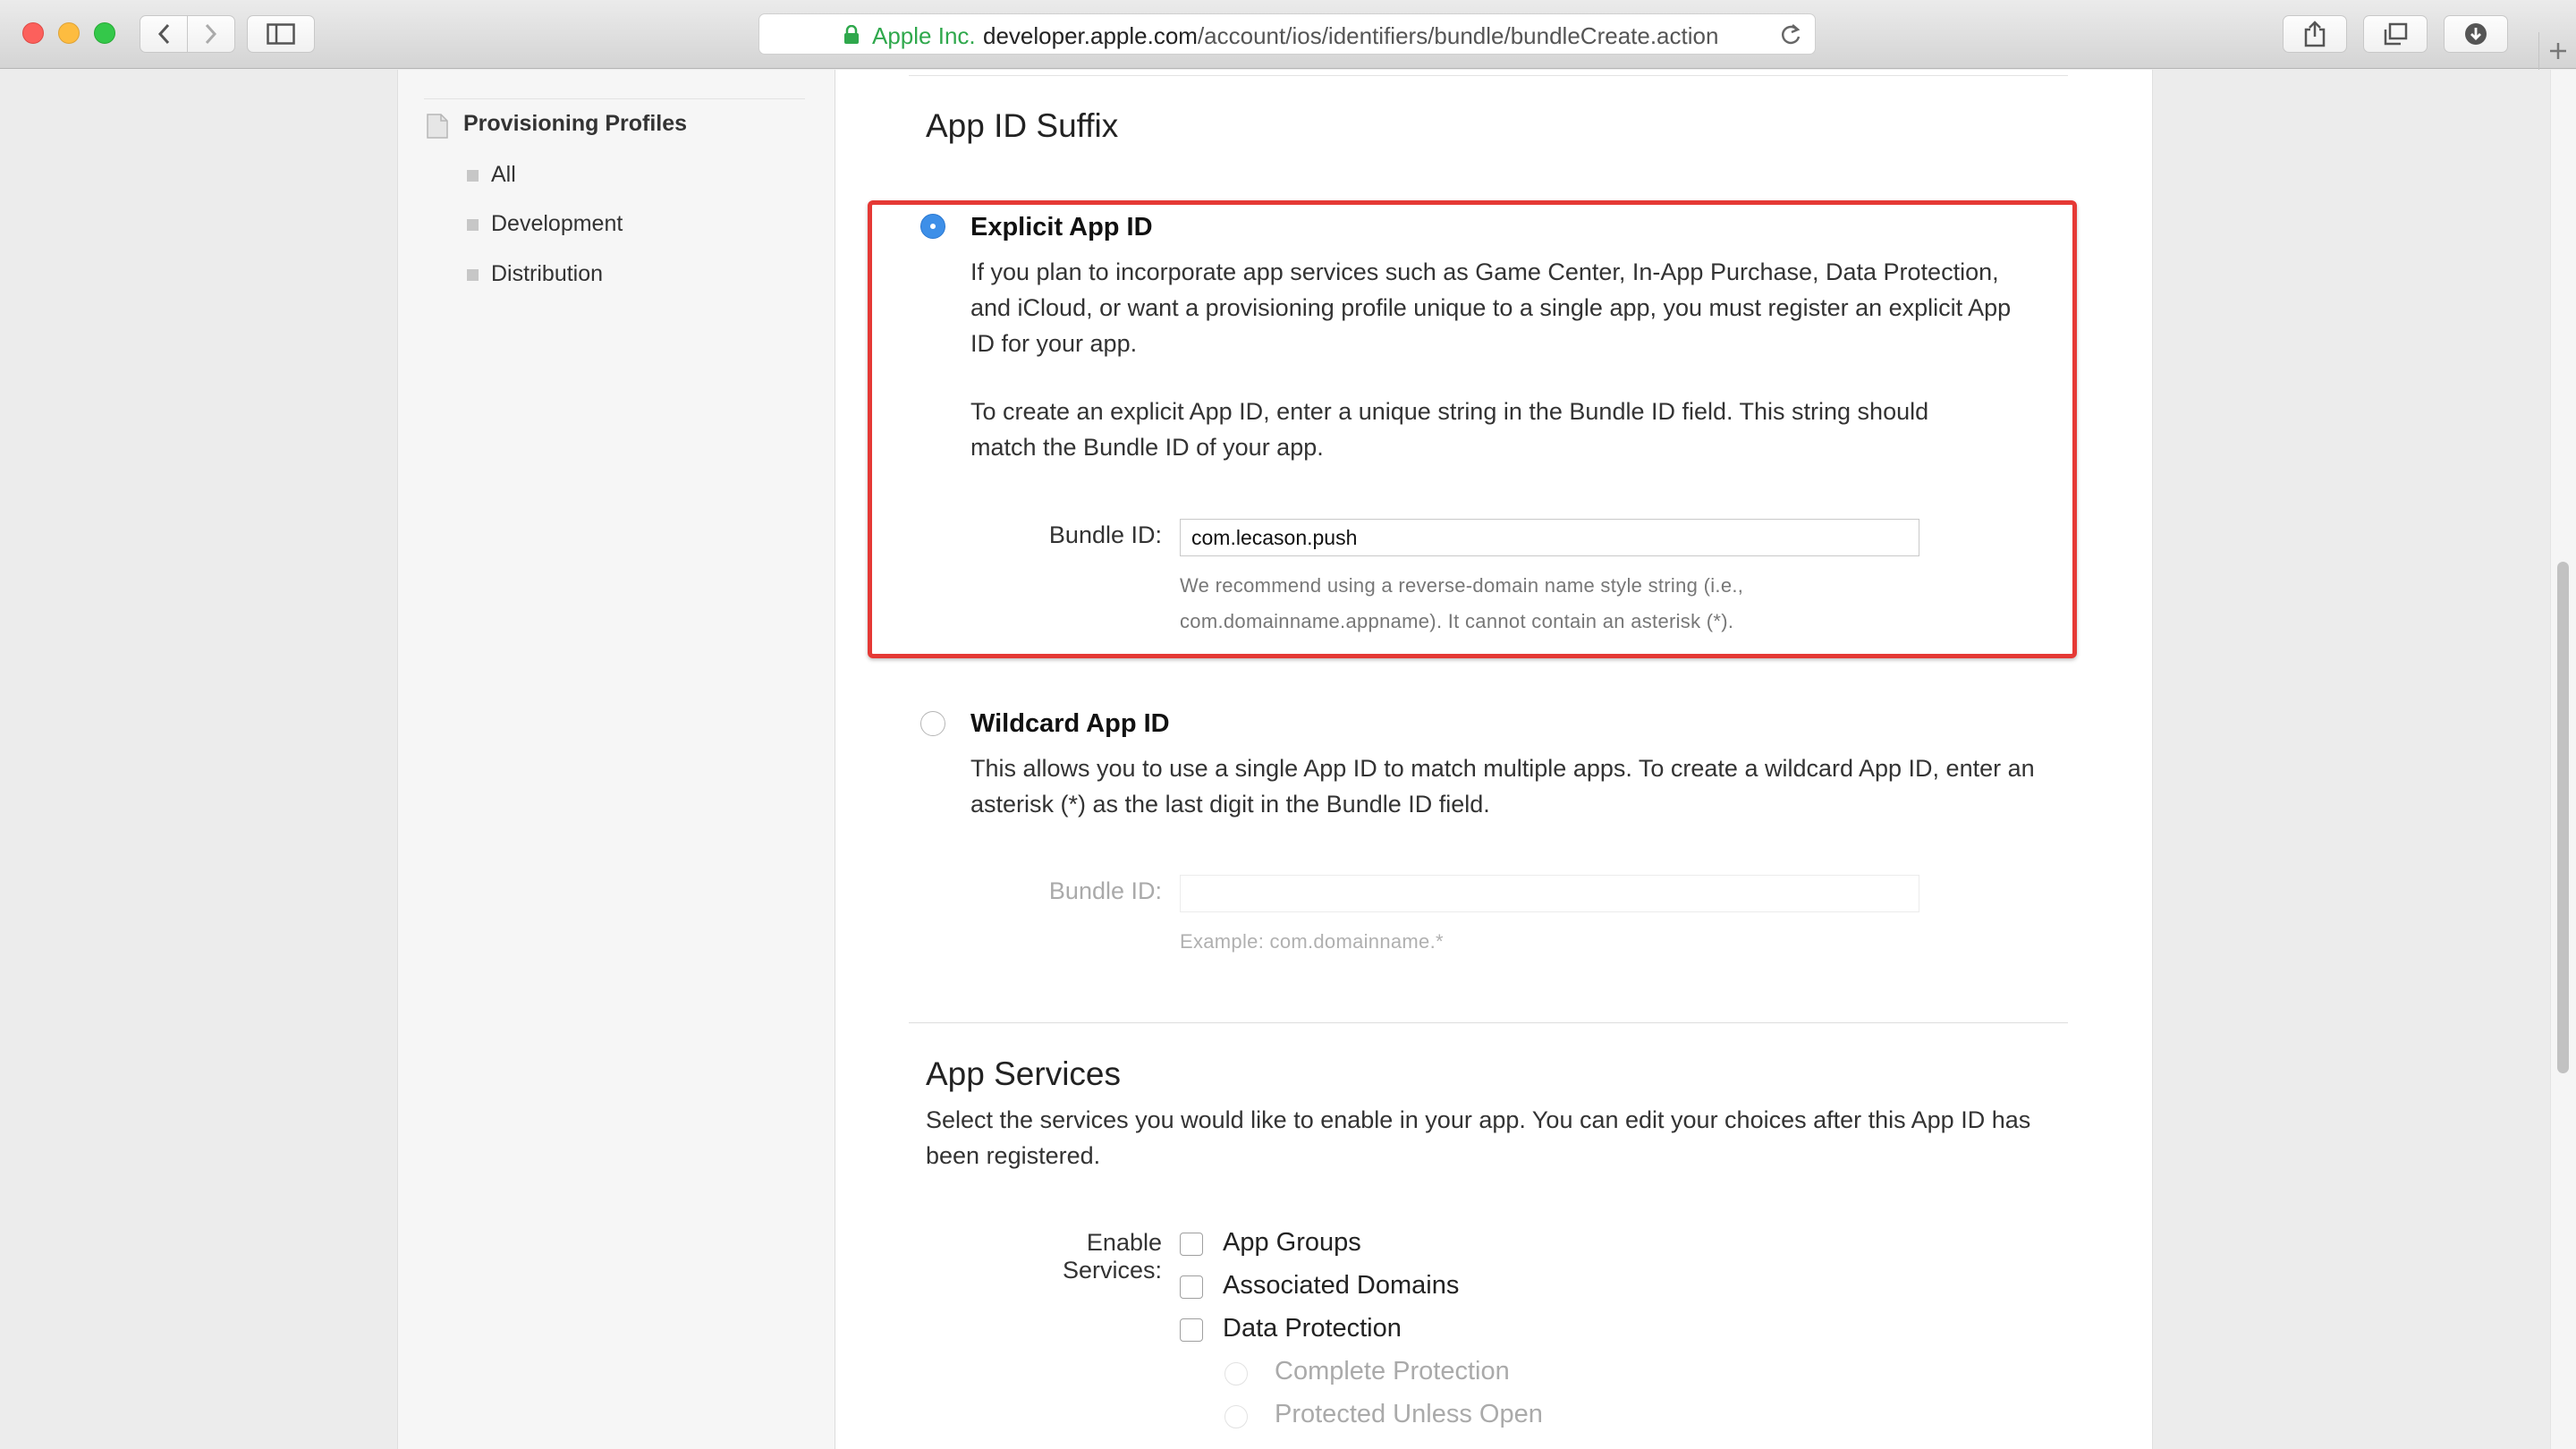  I want to click on document-icon, so click(437, 126).